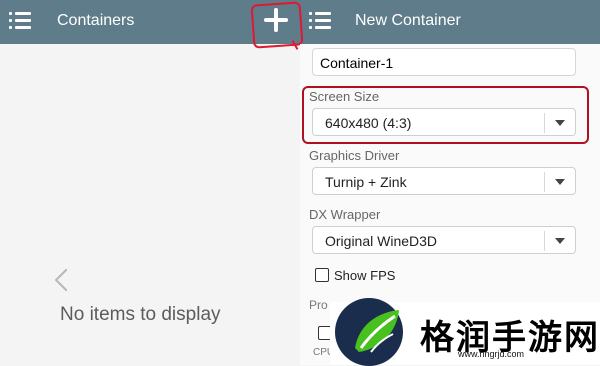 Image resolution: width=600 pixels, height=366 pixels. What do you see at coordinates (140, 314) in the screenshot?
I see `empty-state-message: No items to display` at bounding box center [140, 314].